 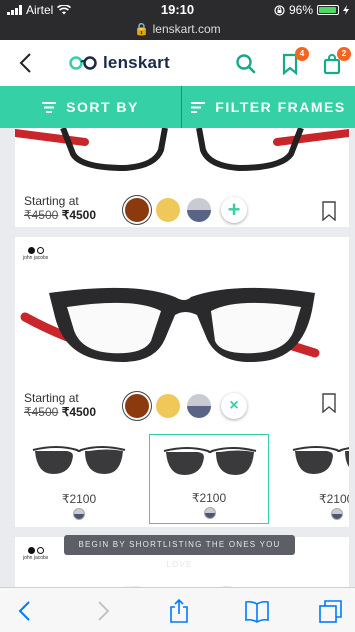 What do you see at coordinates (257, 611) in the screenshot?
I see `bookmarks-icon` at bounding box center [257, 611].